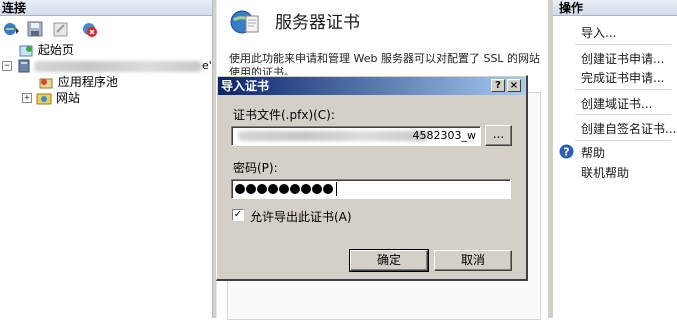 The image size is (677, 320). I want to click on tree-item-app-pools: 应用程序池, so click(78, 82).